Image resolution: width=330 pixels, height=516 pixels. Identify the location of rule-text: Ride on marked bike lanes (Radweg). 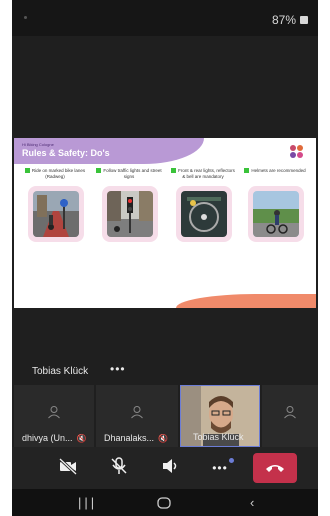
(58, 173).